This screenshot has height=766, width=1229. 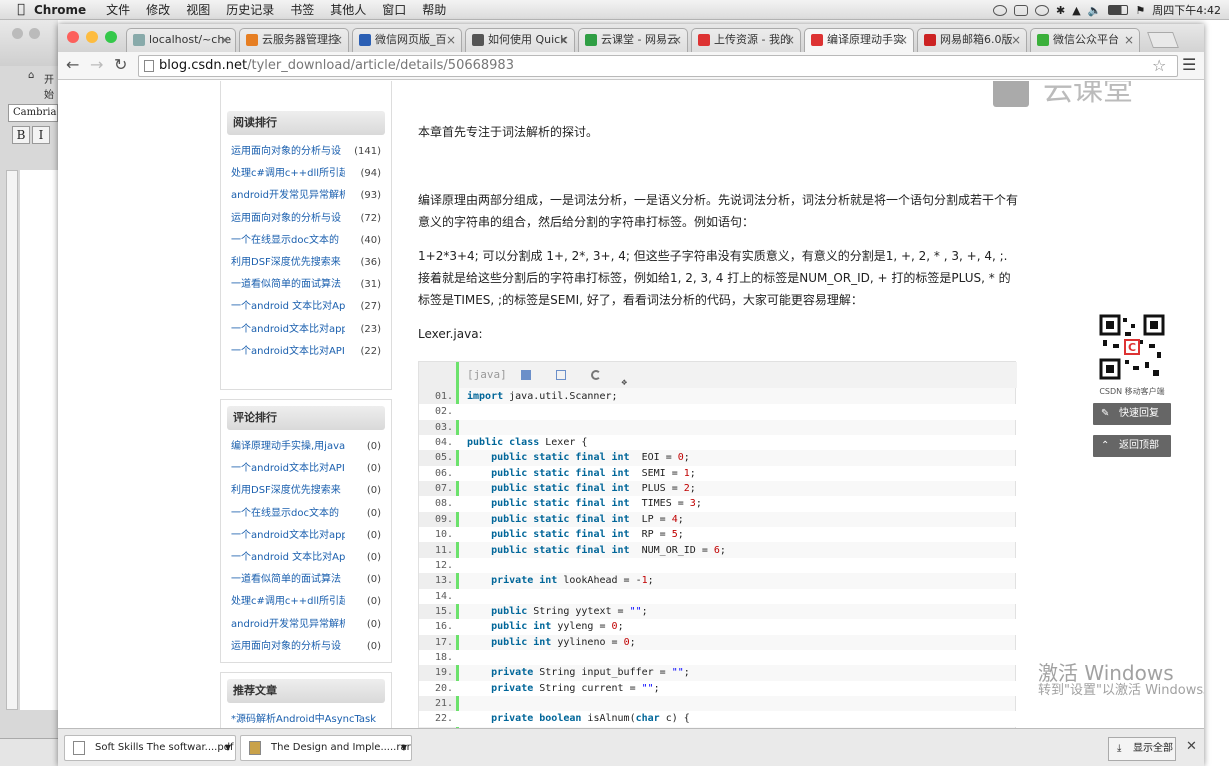 What do you see at coordinates (434, 9) in the screenshot?
I see `menu-help: 帮助` at bounding box center [434, 9].